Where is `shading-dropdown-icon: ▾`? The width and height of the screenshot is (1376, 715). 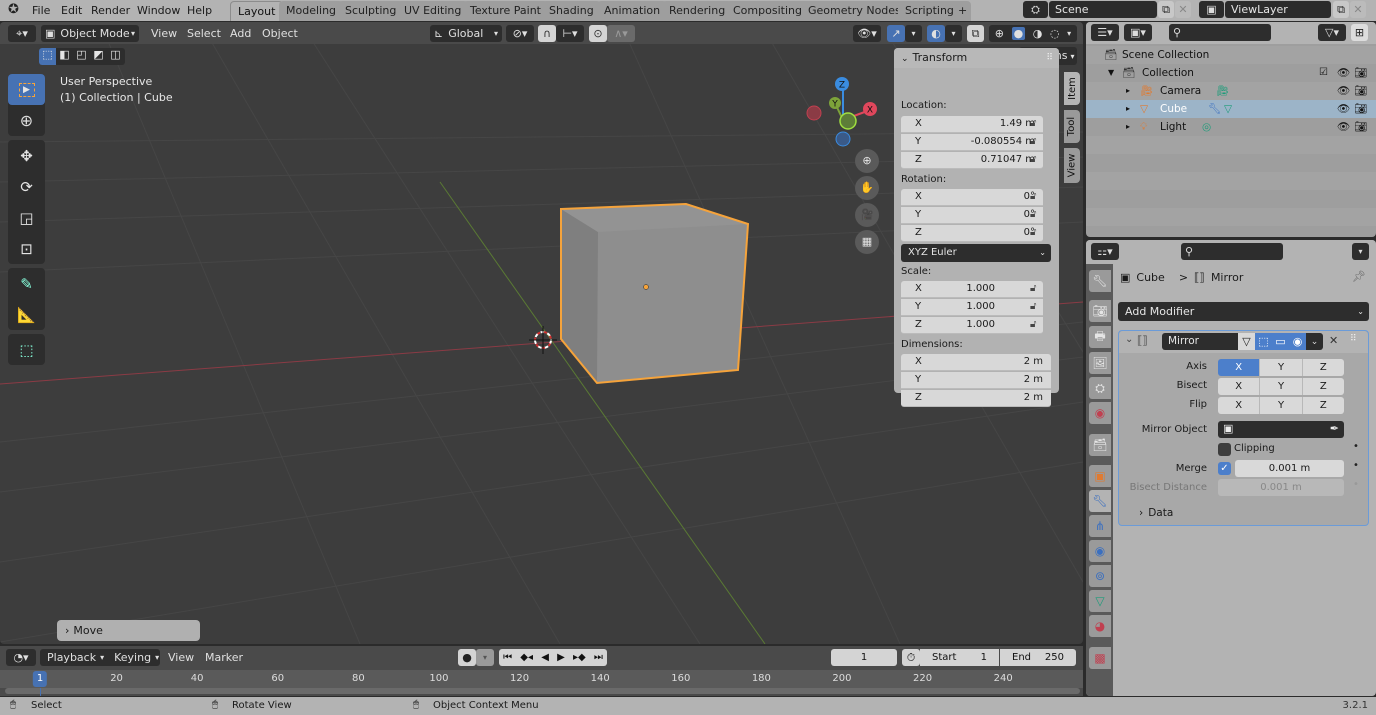
shading-dropdown-icon: ▾ is located at coordinates (1069, 33).